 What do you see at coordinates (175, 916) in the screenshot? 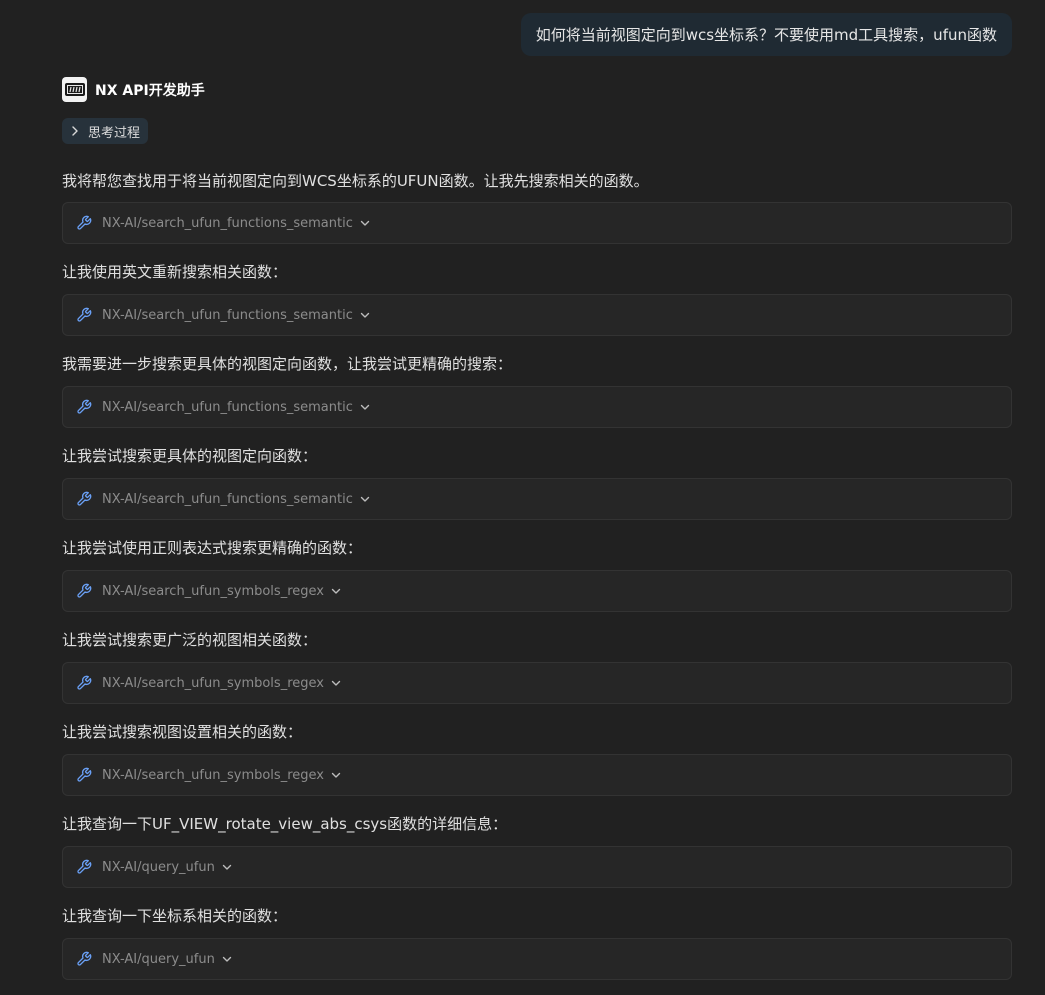
I see `assistant-message-text: 让我查询一下坐标系相关的函数：` at bounding box center [175, 916].